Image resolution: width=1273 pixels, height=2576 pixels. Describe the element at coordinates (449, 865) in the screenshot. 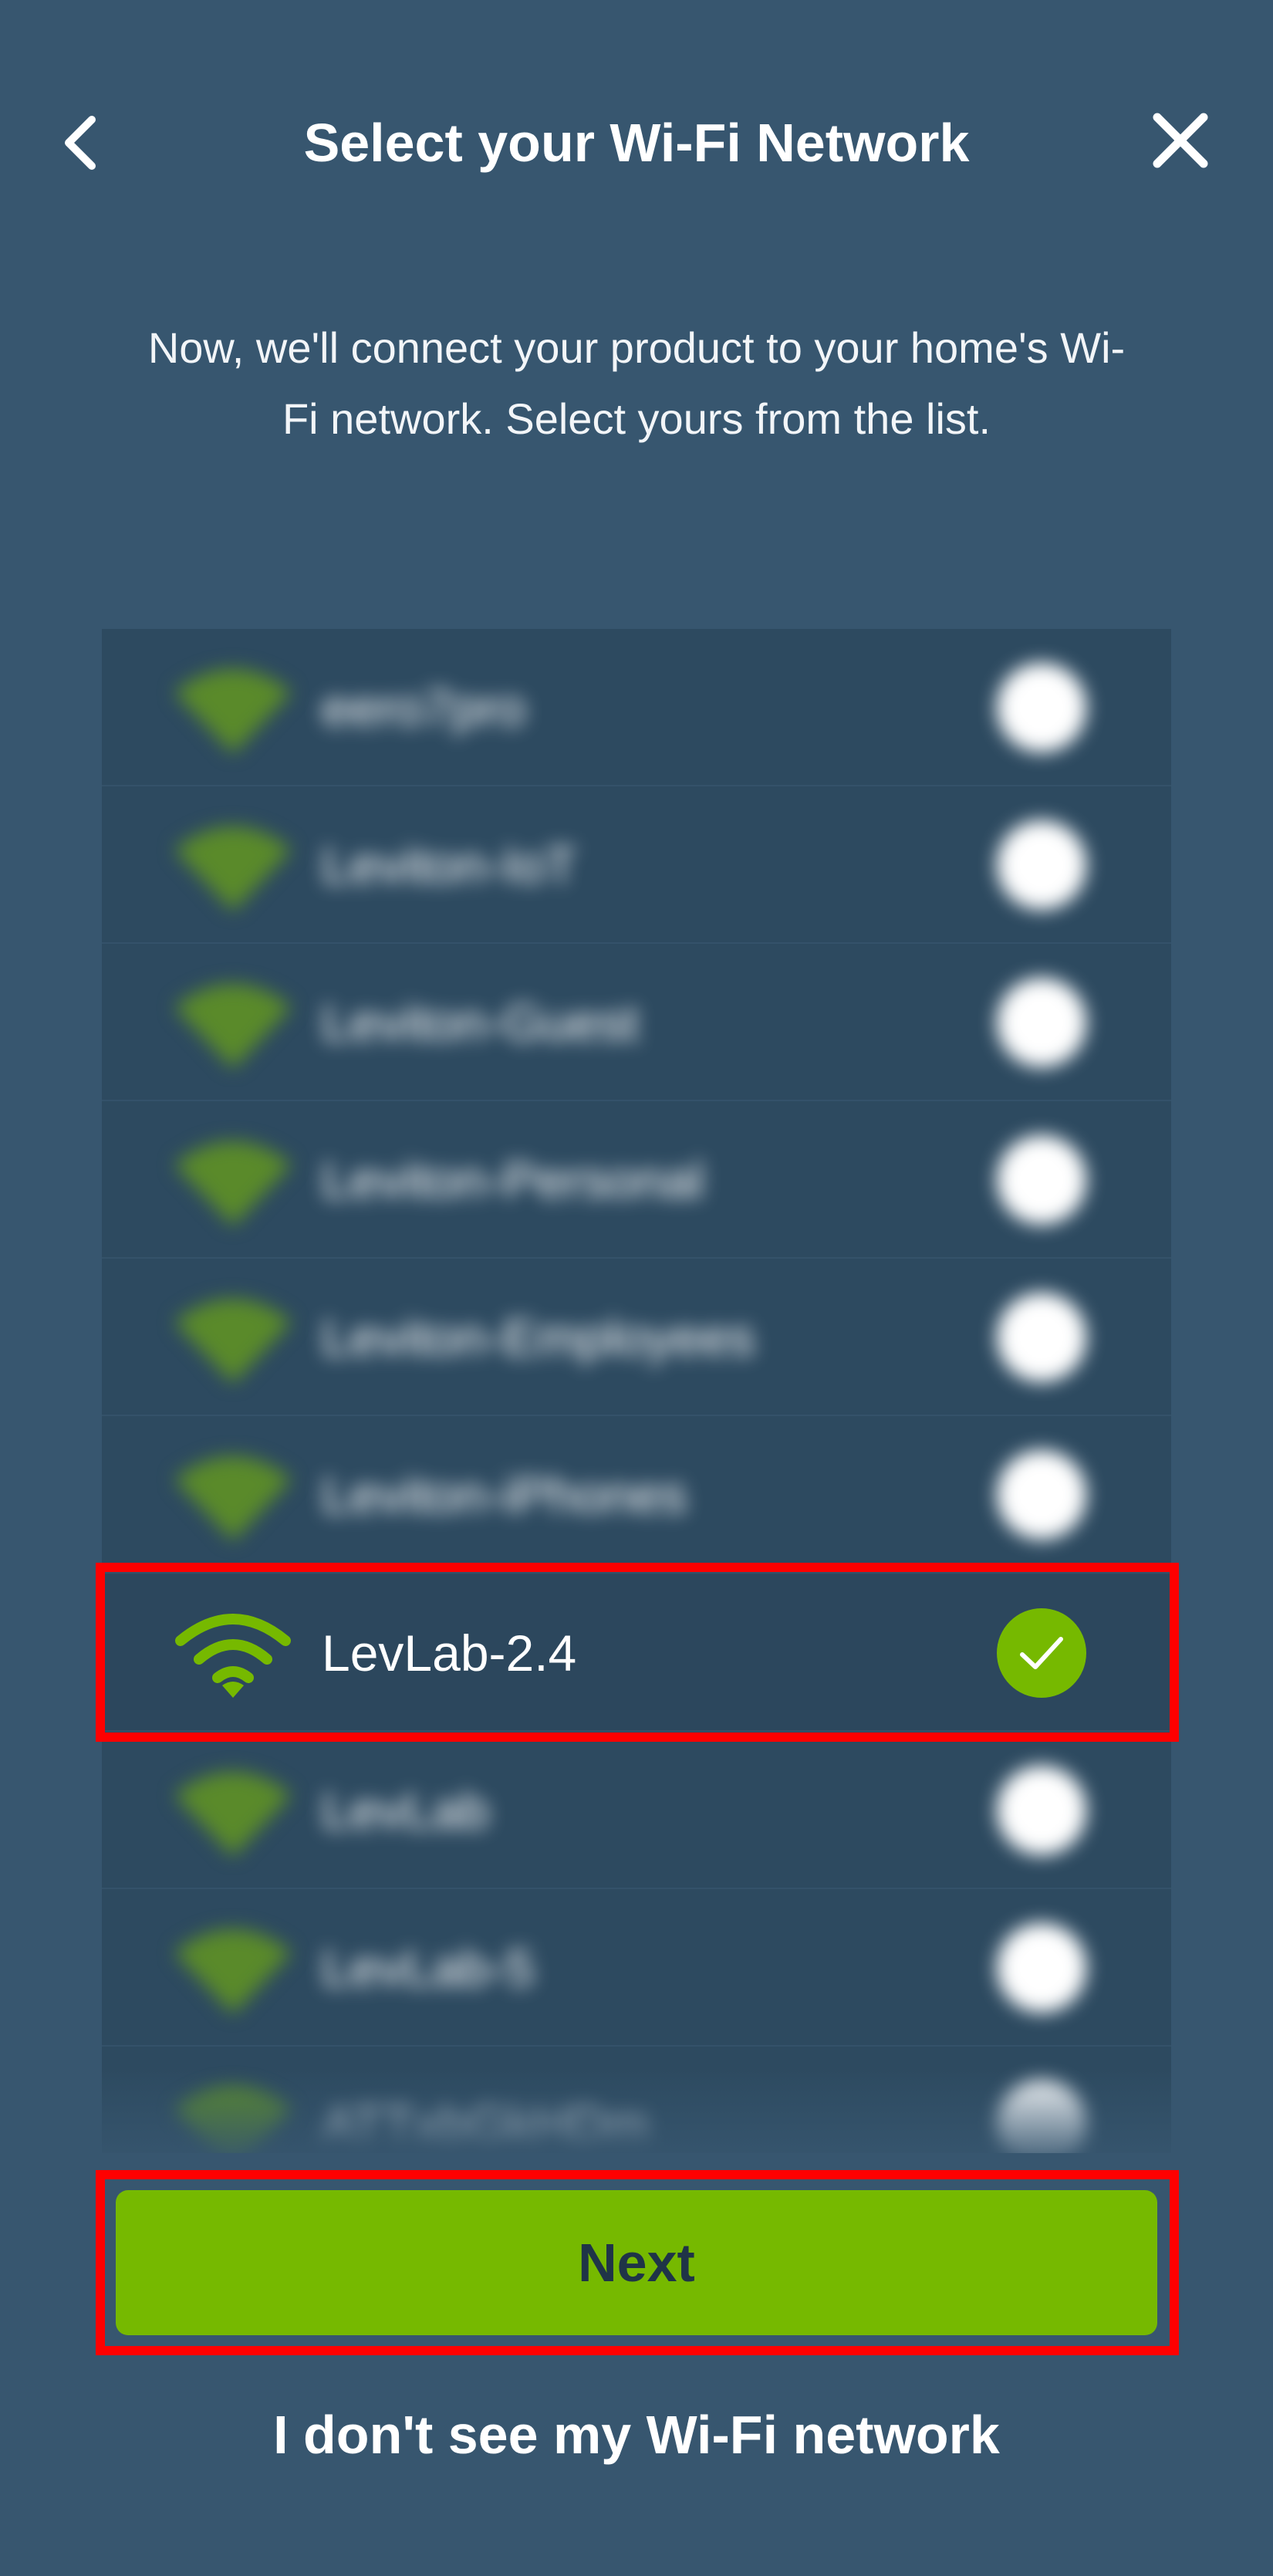

I see `network-name: Leviton-IoT` at that location.